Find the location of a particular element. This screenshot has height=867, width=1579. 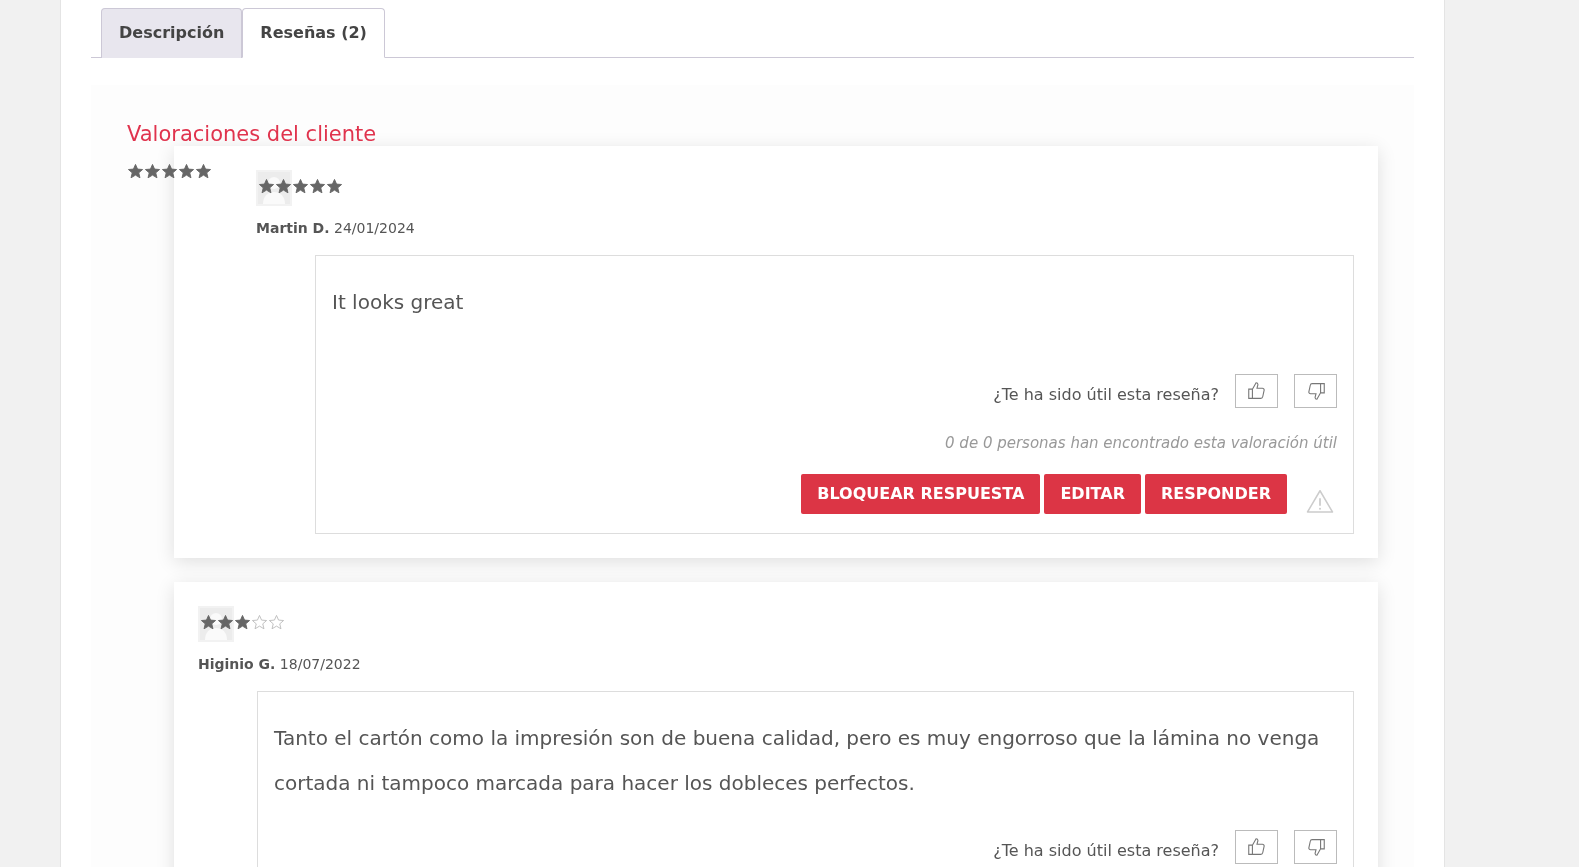

action-button: RESPONDER is located at coordinates (1215, 493).